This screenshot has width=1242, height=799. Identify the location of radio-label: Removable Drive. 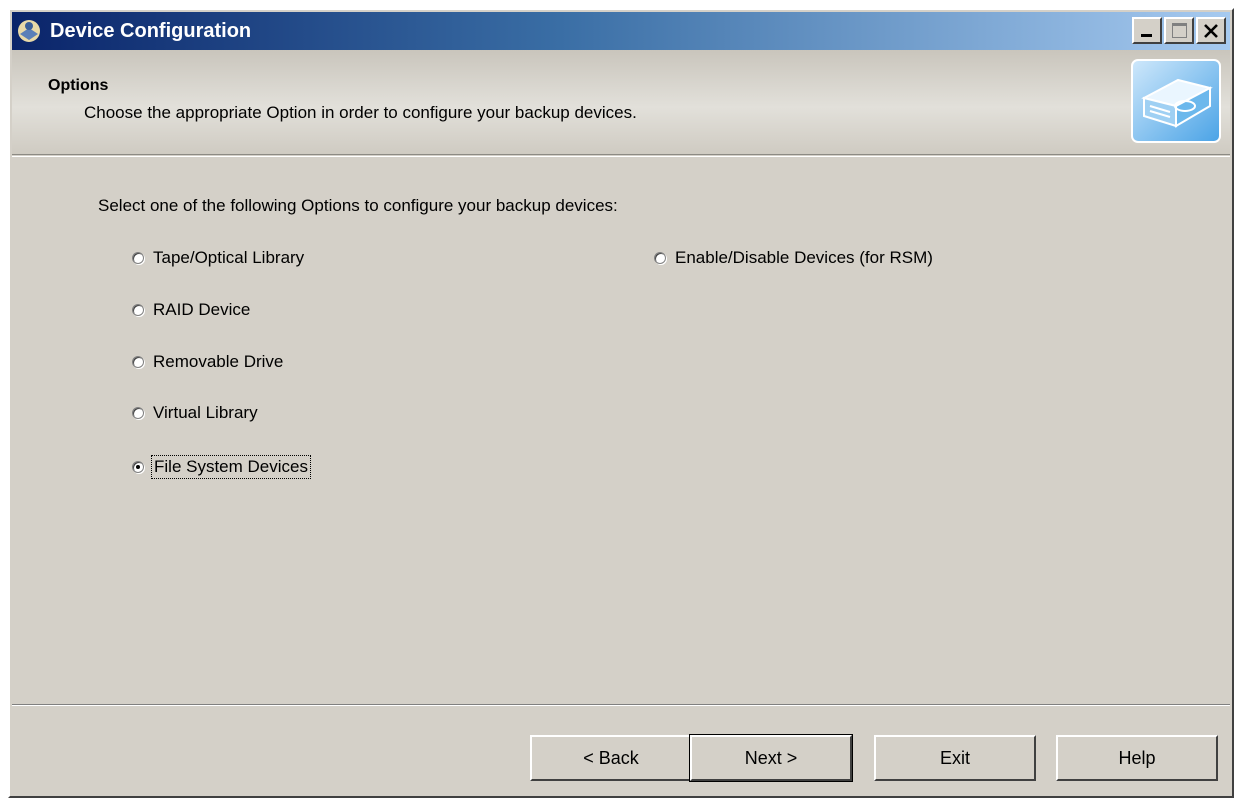
(218, 361).